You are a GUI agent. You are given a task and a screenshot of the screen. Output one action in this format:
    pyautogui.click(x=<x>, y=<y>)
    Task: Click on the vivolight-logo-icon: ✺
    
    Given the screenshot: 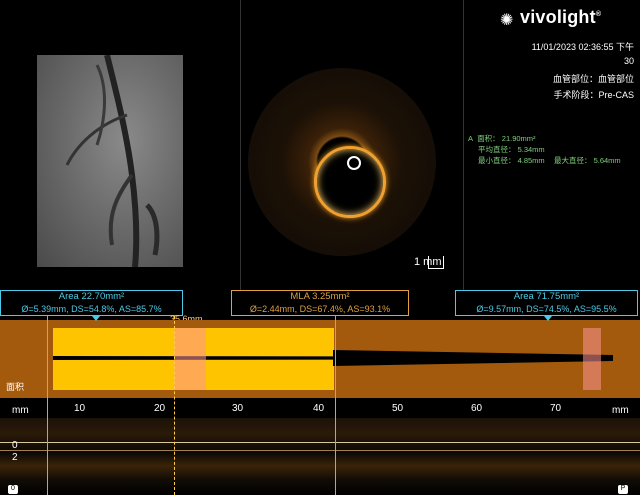 What is the action you would take?
    pyautogui.click(x=507, y=20)
    